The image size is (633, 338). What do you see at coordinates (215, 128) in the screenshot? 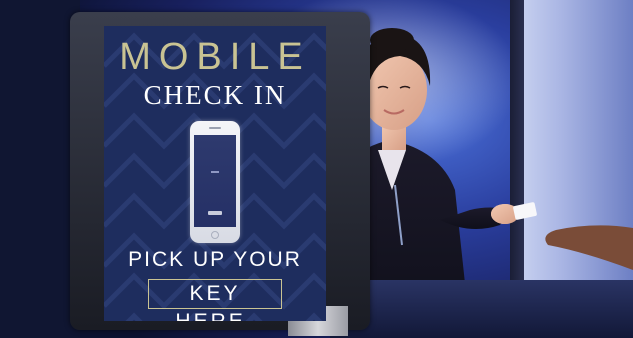
I see `phone-speaker` at bounding box center [215, 128].